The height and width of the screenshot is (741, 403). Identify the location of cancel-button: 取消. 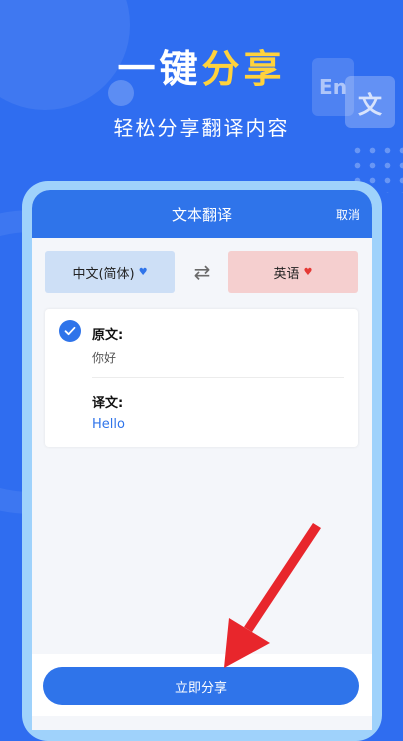
(348, 214).